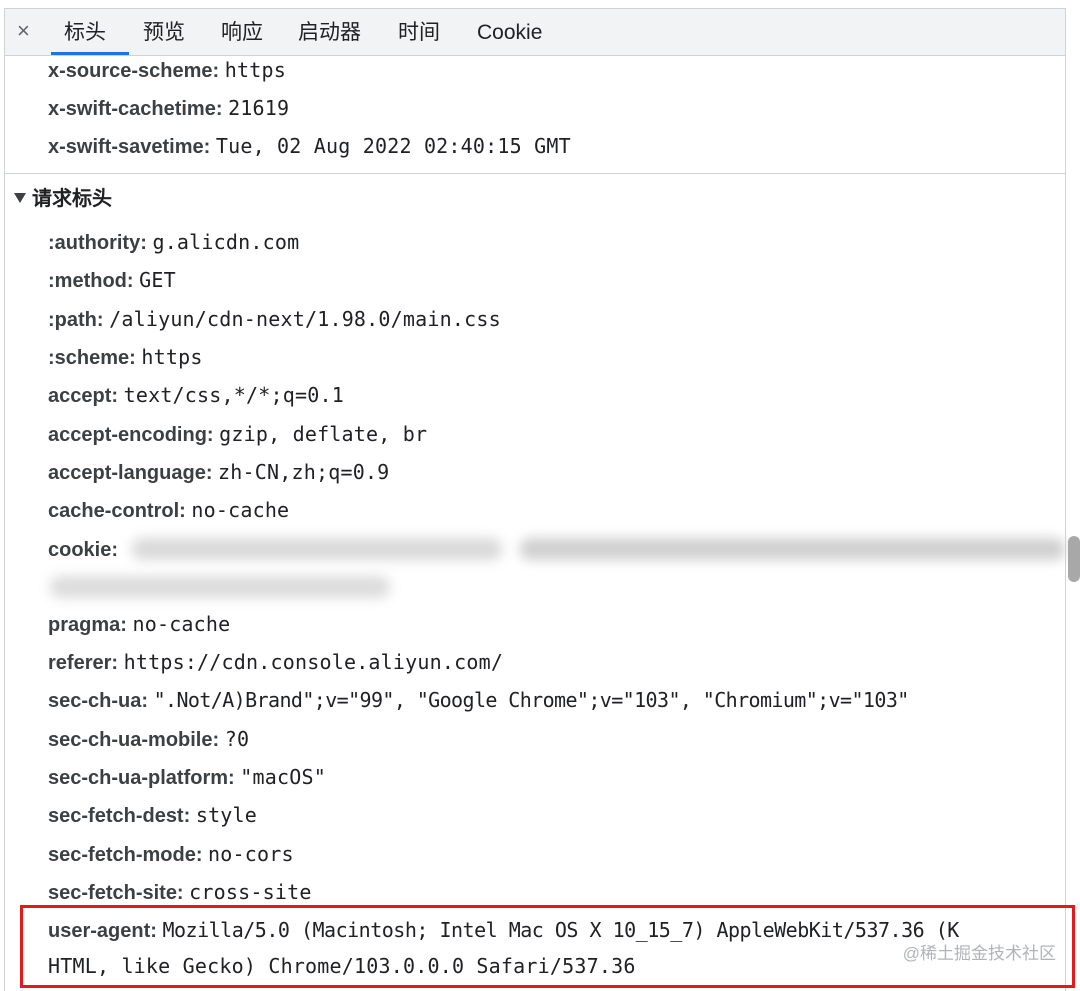 Image resolution: width=1080 pixels, height=991 pixels. What do you see at coordinates (242, 33) in the screenshot?
I see `tab-response: 响应` at bounding box center [242, 33].